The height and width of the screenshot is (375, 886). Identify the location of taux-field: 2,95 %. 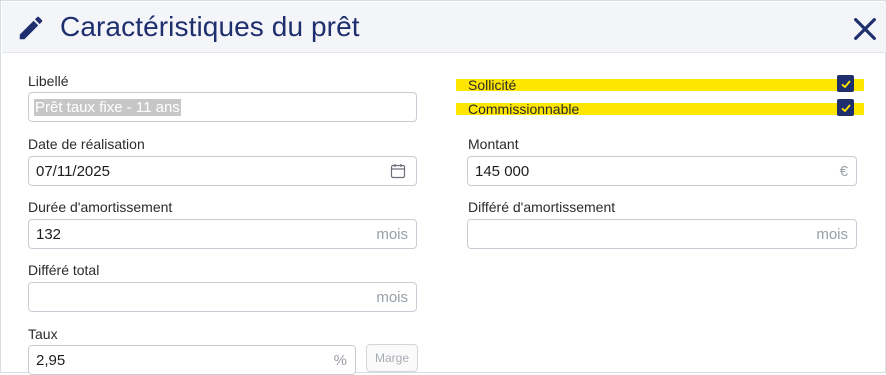
(192, 360).